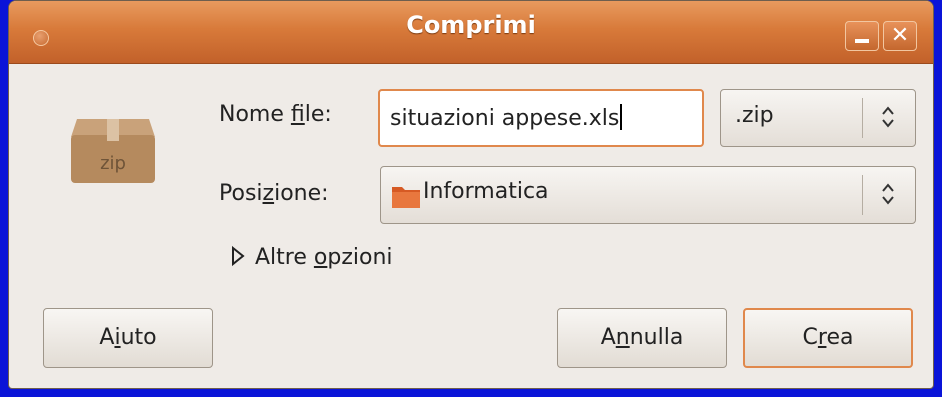 The width and height of the screenshot is (942, 397). I want to click on folder-icon, so click(406, 197).